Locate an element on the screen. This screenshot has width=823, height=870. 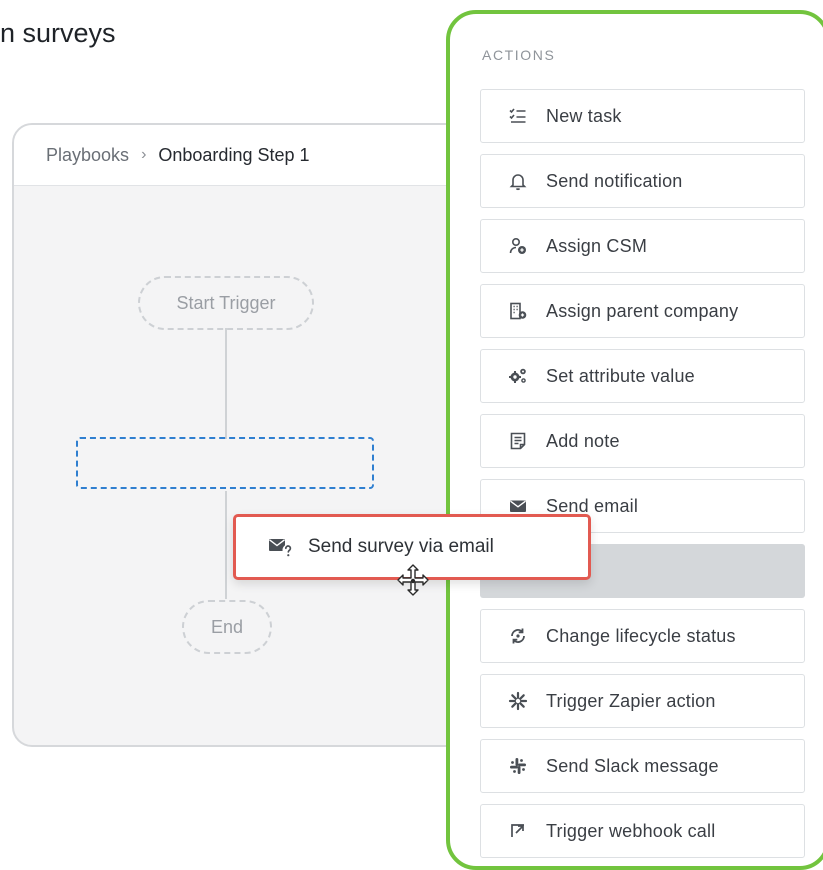
drop-zone is located at coordinates (225, 463).